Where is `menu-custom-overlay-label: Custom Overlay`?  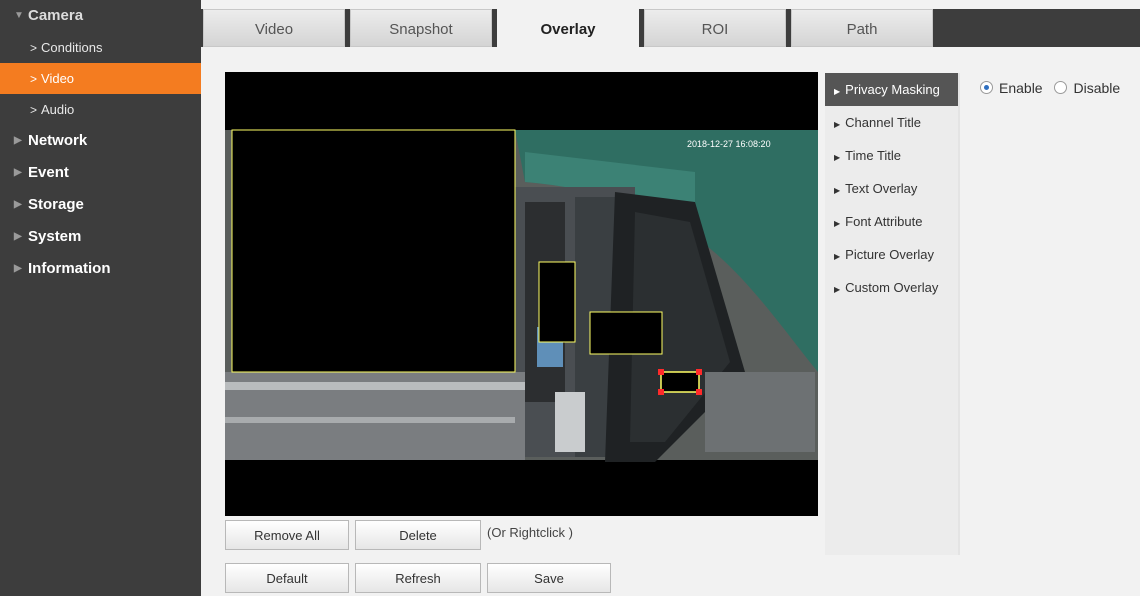
menu-custom-overlay-label: Custom Overlay is located at coordinates (892, 287).